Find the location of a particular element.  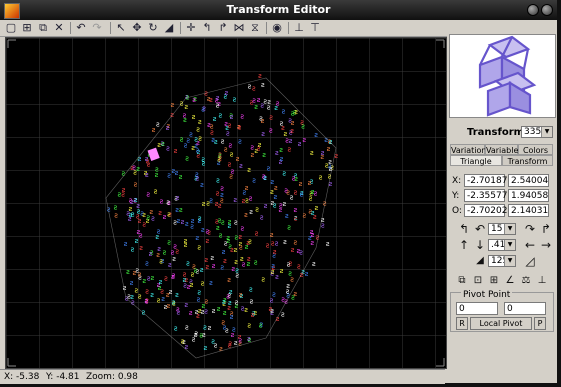

tab-transform: Transform is located at coordinates (527, 160).